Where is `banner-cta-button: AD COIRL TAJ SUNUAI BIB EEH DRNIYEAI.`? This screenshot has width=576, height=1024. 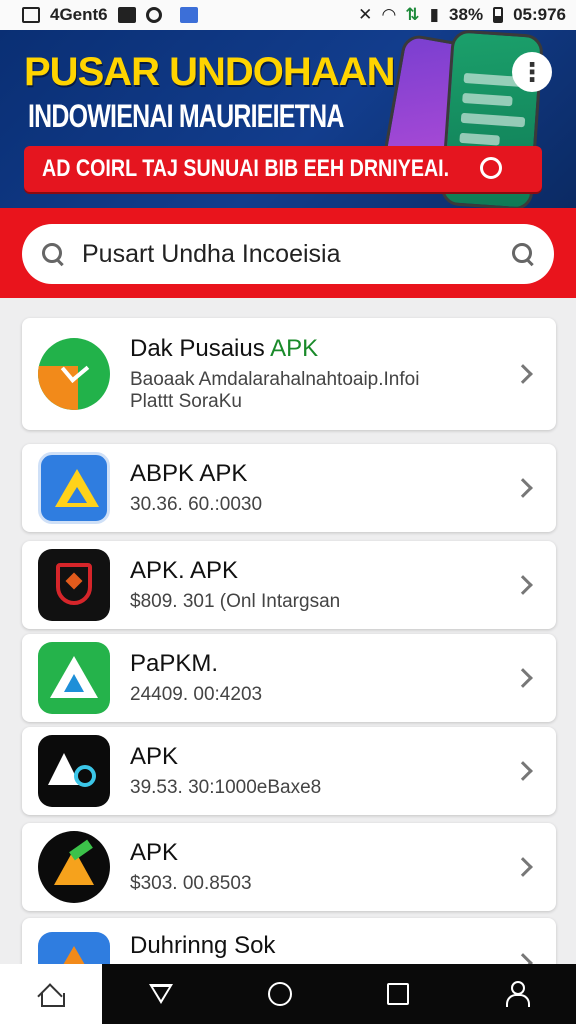 banner-cta-button: AD COIRL TAJ SUNUAI BIB EEH DRNIYEAI. is located at coordinates (283, 169).